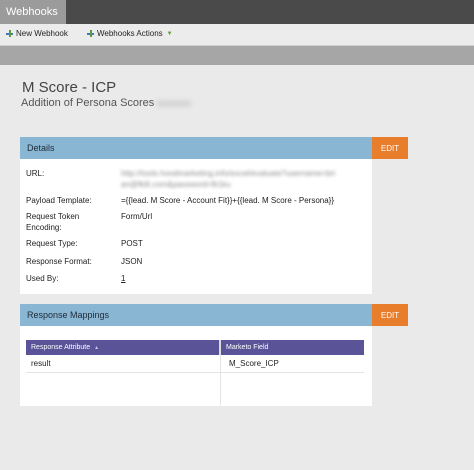 This screenshot has height=470, width=474. I want to click on chevron-down-icon: ▼, so click(169, 33).